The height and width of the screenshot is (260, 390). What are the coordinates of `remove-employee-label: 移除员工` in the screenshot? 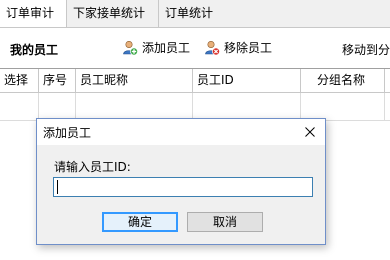 It's located at (248, 48).